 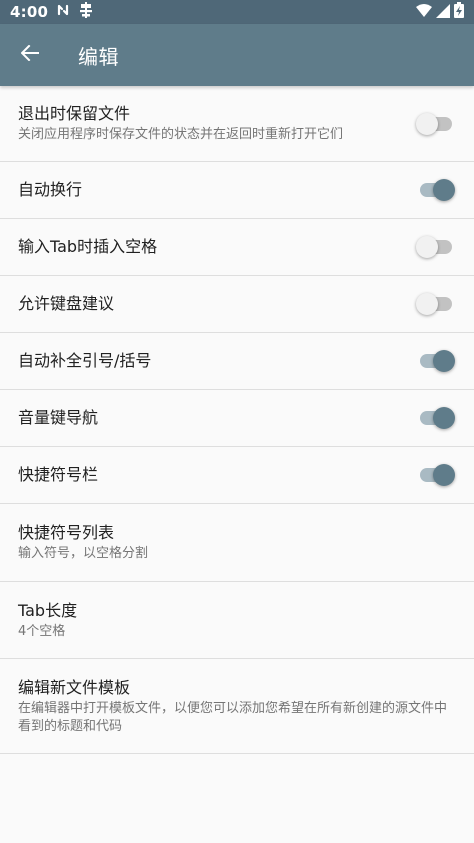 I want to click on setting-summary: 关闭应用程序时保存文件的状态并在返回时重新打开它们, so click(x=181, y=134).